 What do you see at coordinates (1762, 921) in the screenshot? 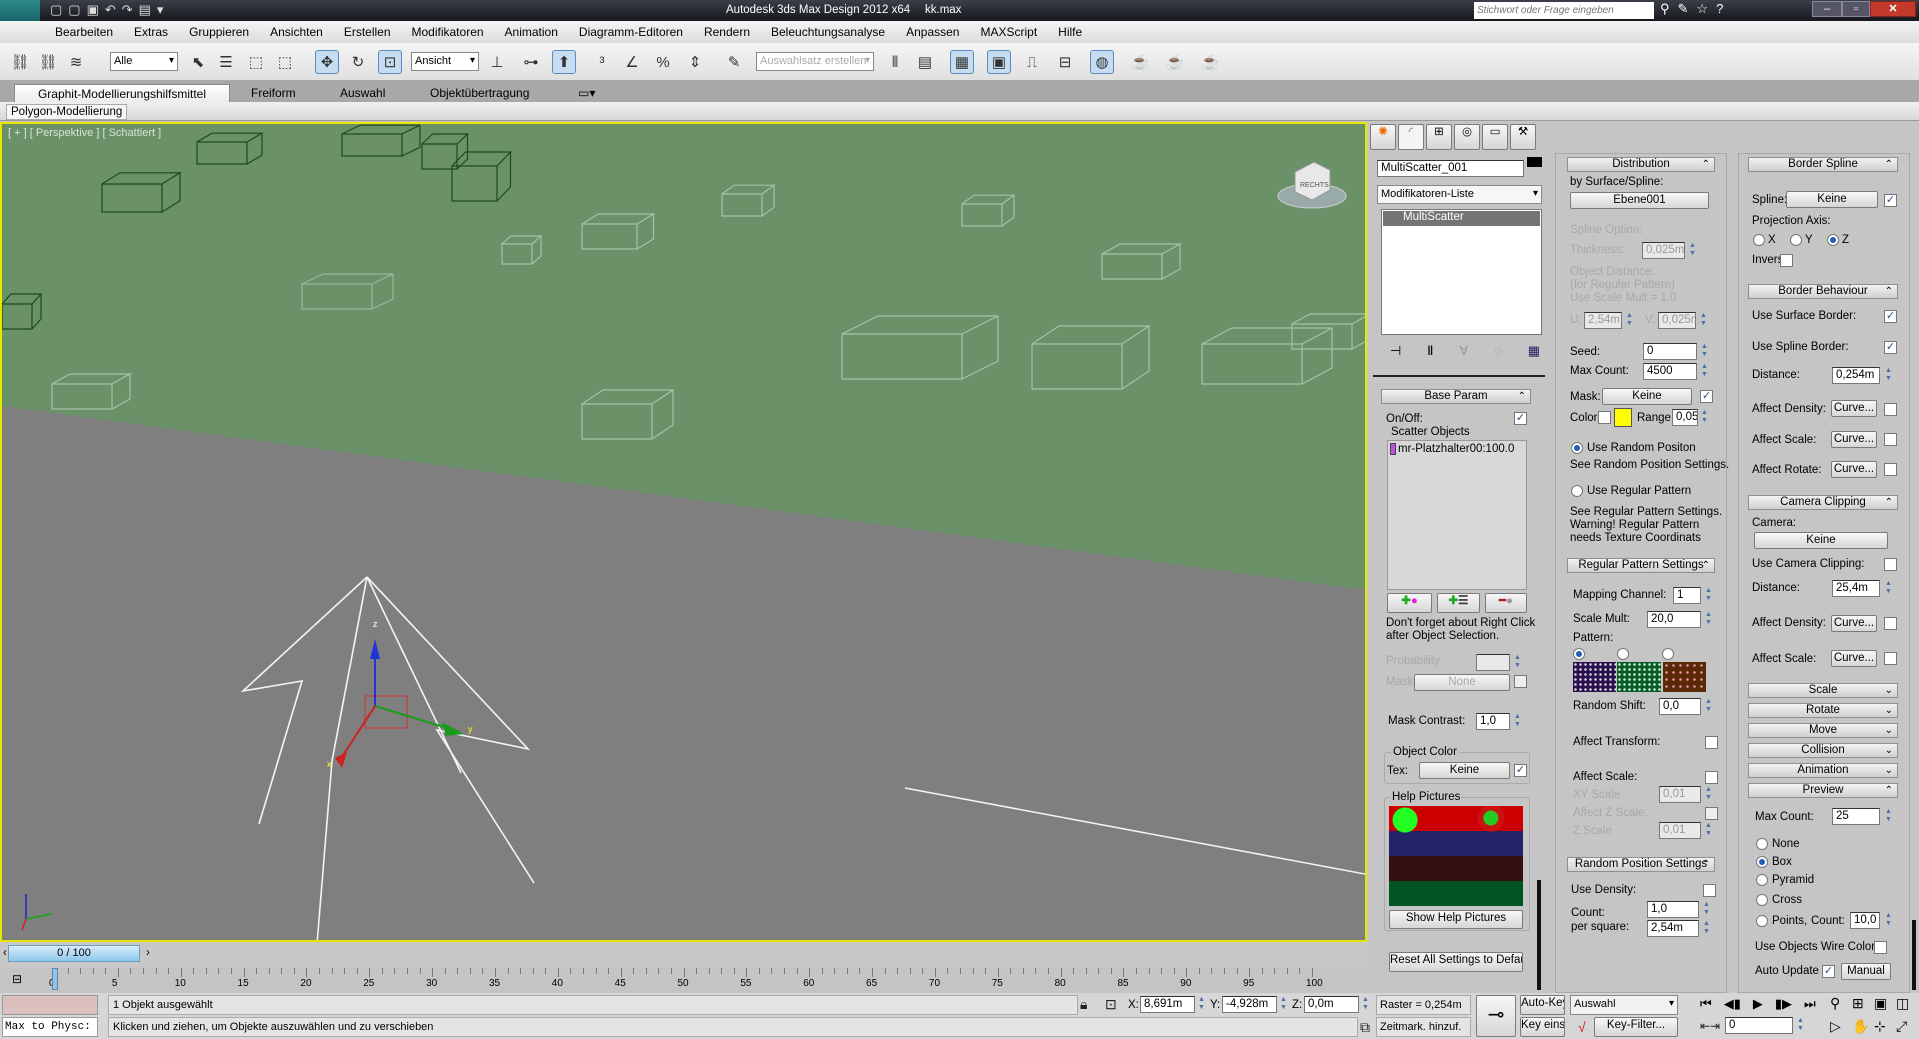
I see `preview-points-radio` at bounding box center [1762, 921].